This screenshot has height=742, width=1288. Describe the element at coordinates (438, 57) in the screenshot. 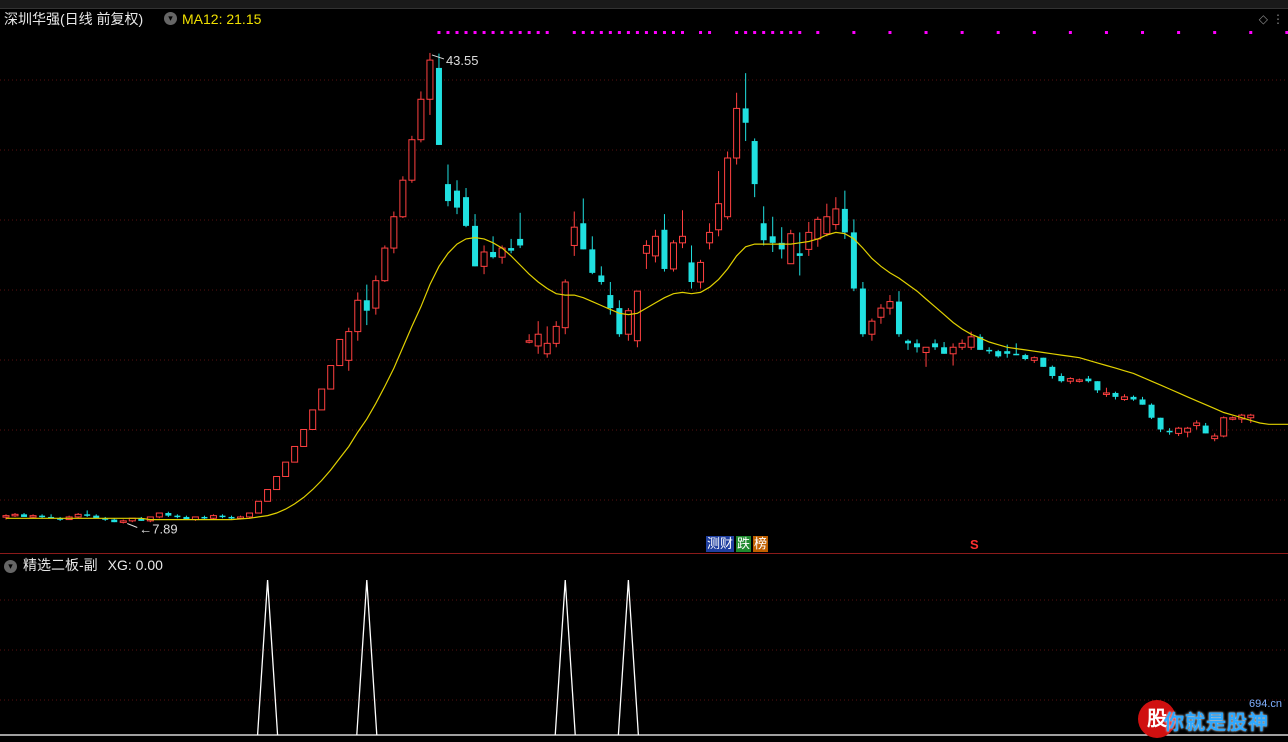

I see `high-pointer` at that location.